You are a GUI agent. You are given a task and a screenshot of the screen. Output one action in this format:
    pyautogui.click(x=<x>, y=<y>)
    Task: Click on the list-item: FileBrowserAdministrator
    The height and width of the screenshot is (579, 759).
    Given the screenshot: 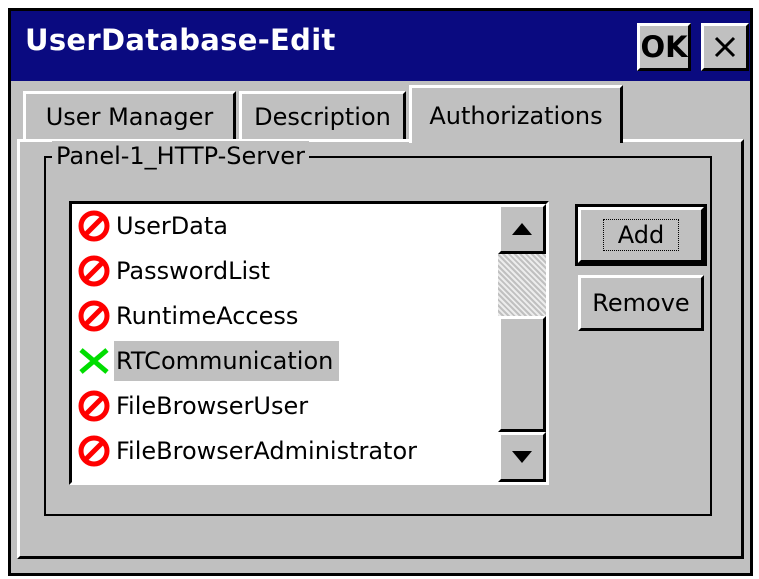 What is the action you would take?
    pyautogui.click(x=248, y=451)
    